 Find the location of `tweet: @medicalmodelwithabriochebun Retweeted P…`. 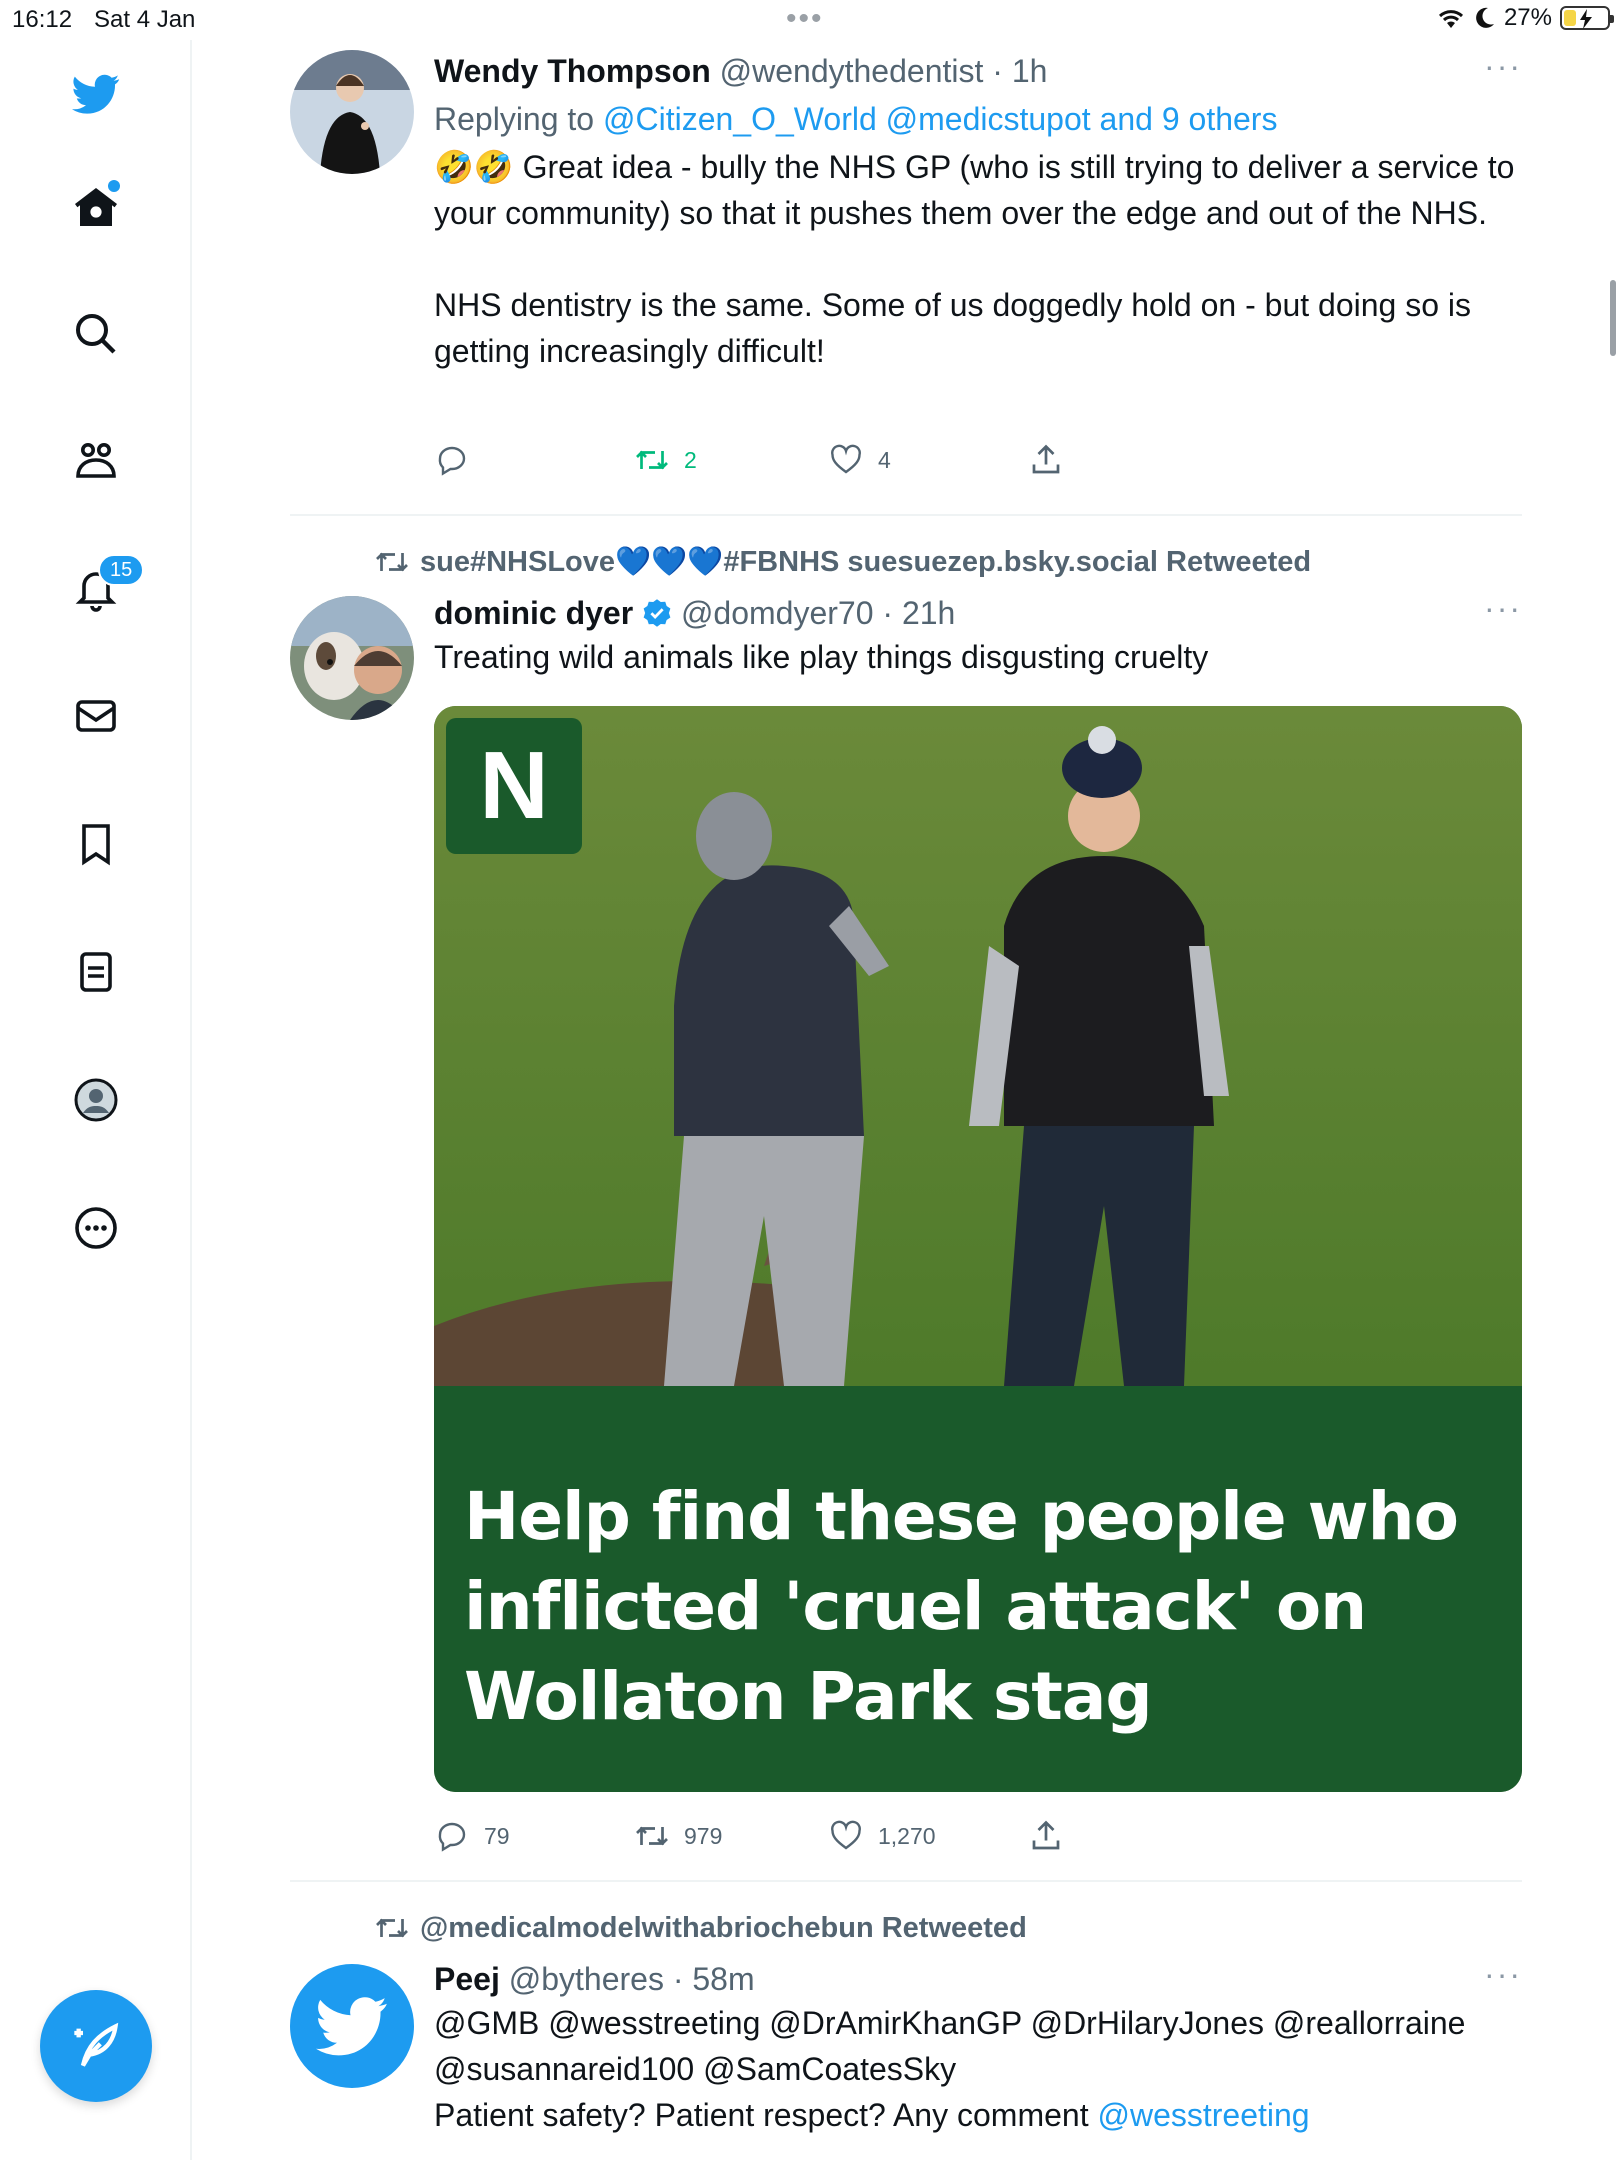

tweet: @medicalmodelwithabriochebun Retweeted P… is located at coordinates (906, 2034).